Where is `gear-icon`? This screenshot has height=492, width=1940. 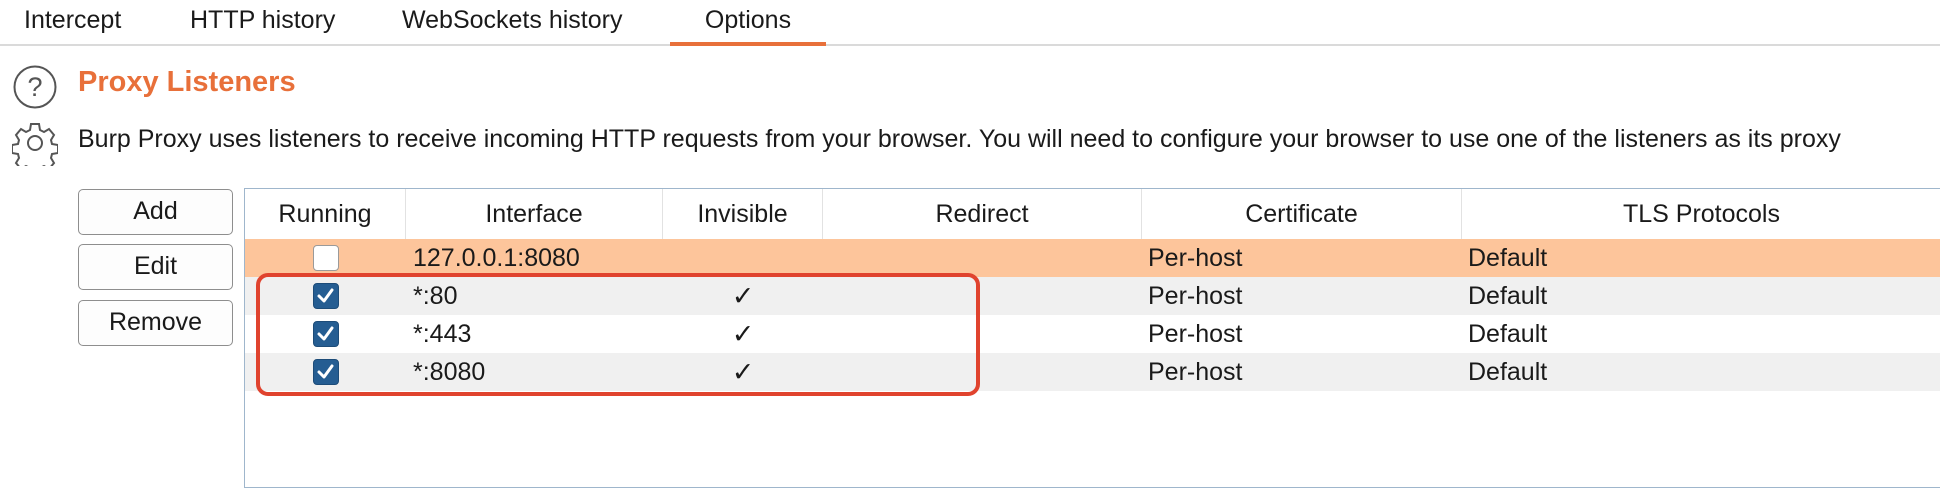 gear-icon is located at coordinates (35, 143).